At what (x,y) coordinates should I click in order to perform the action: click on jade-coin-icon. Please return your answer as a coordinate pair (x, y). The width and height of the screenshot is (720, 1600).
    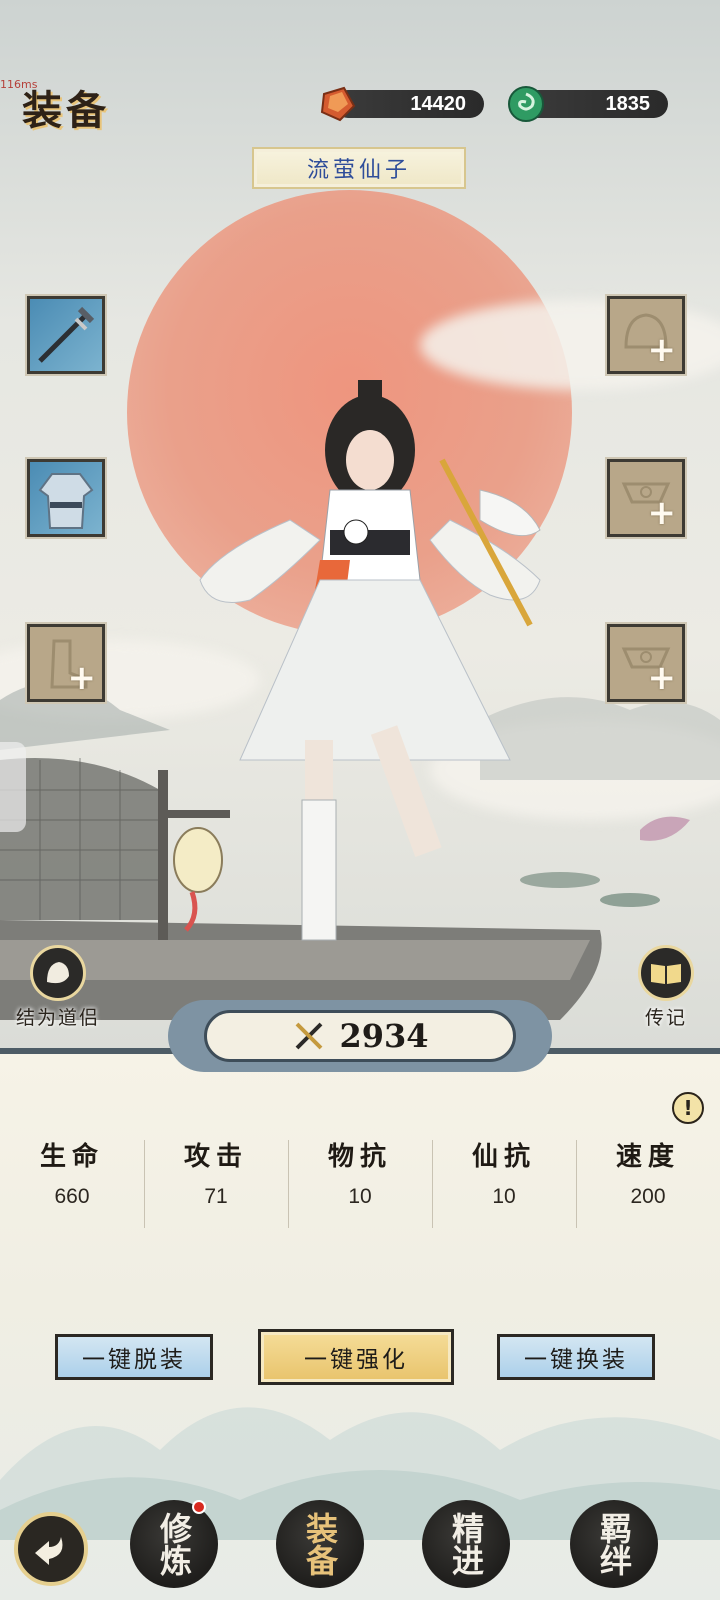
    Looking at the image, I should click on (526, 104).